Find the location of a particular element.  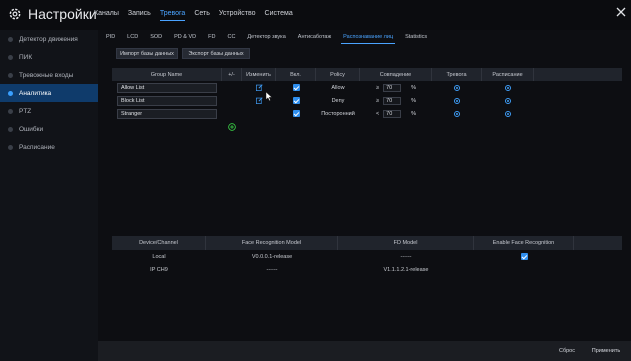

policy-value: Посторонний is located at coordinates (338, 113).